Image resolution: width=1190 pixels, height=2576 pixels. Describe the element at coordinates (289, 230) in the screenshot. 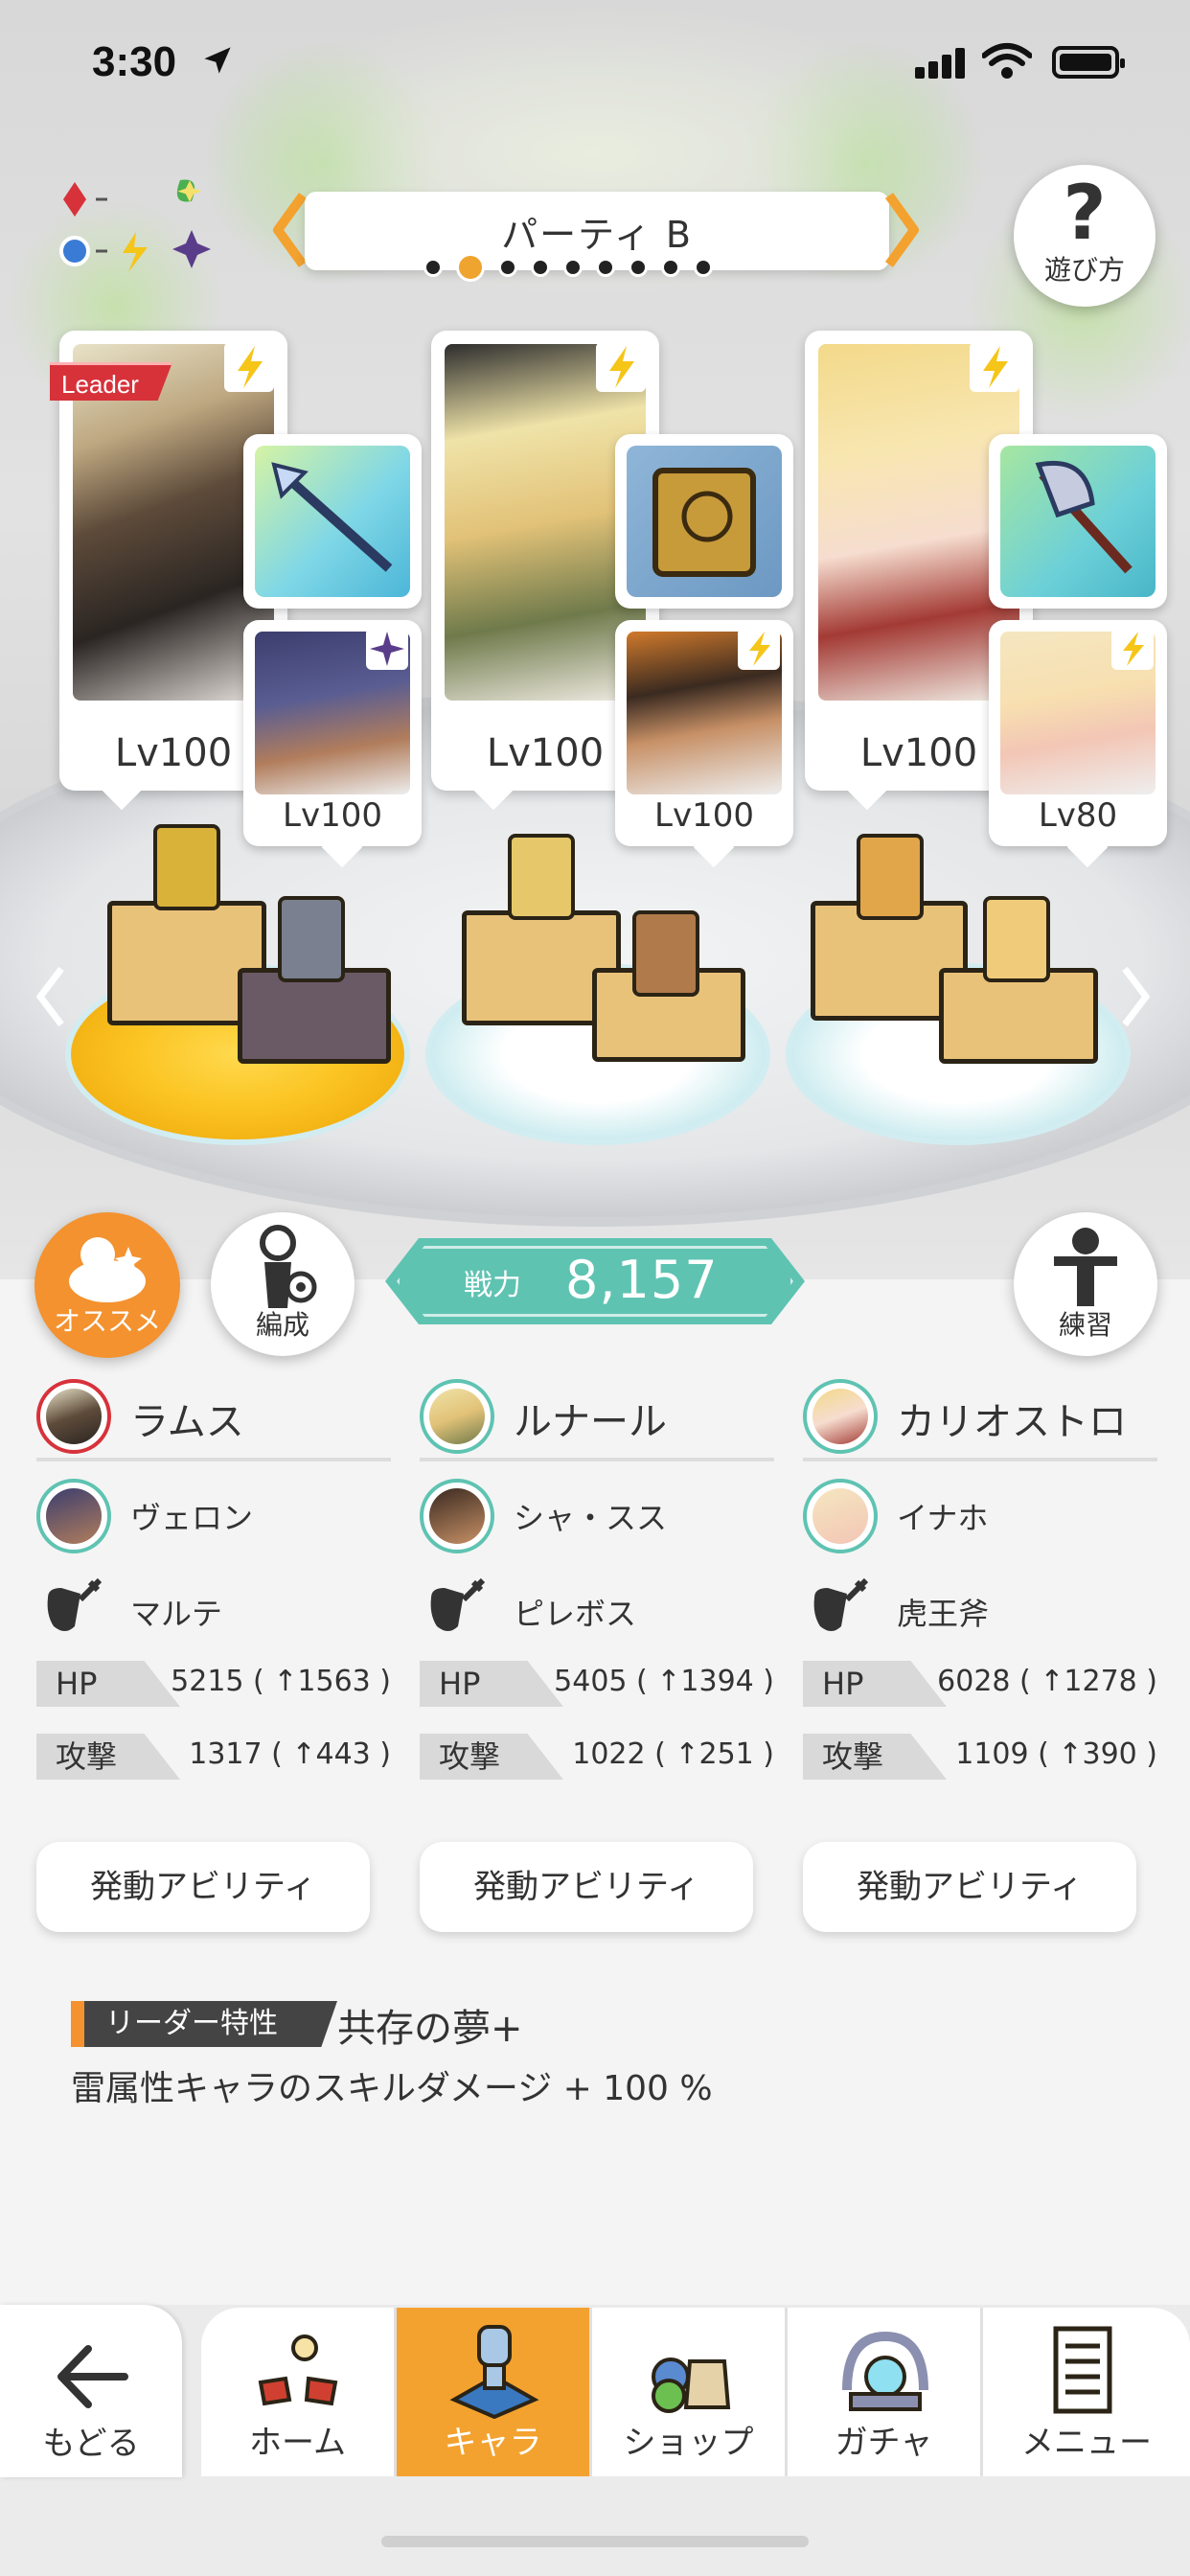

I see `party-prev-arrow` at that location.